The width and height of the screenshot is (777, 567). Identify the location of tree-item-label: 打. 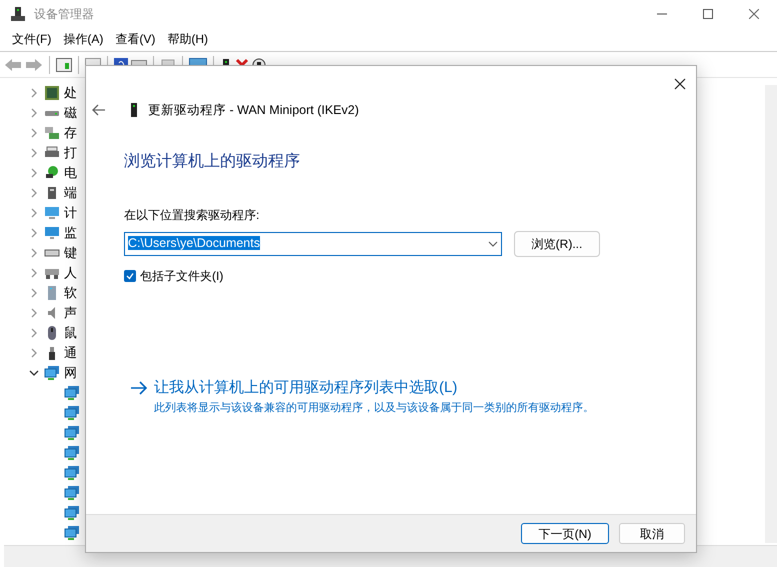
(70, 153).